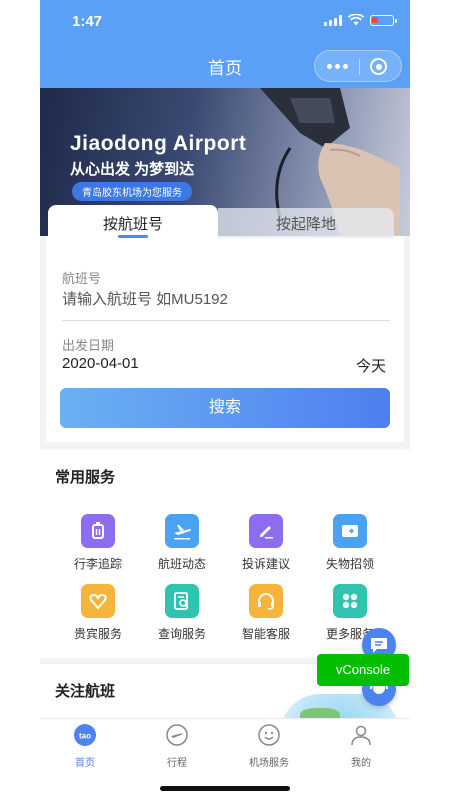 Image resolution: width=450 pixels, height=800 pixels. What do you see at coordinates (225, 408) in the screenshot?
I see `search-button: 搜索` at bounding box center [225, 408].